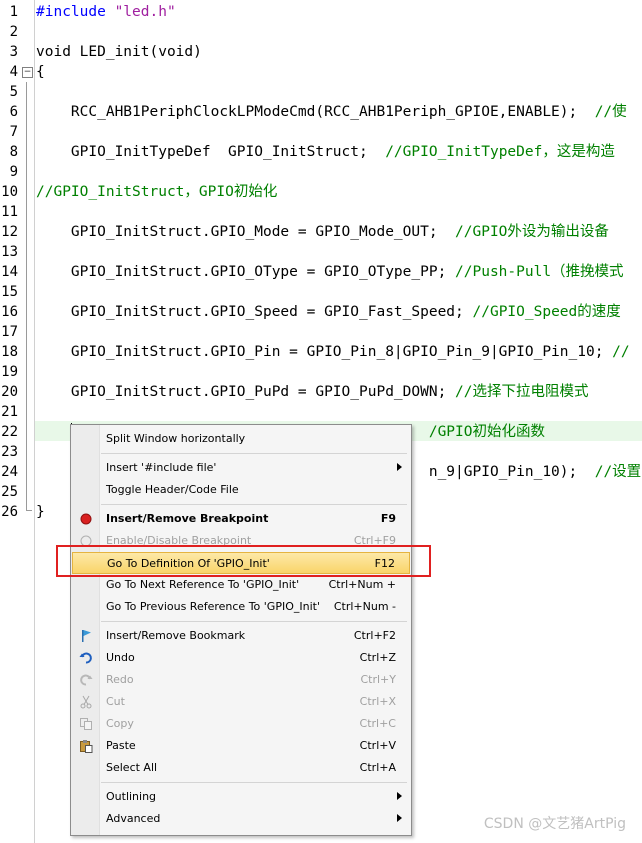 Image resolution: width=642 pixels, height=843 pixels. What do you see at coordinates (486, 432) in the screenshot?
I see `code-comment: /GPIO初始化函数` at bounding box center [486, 432].